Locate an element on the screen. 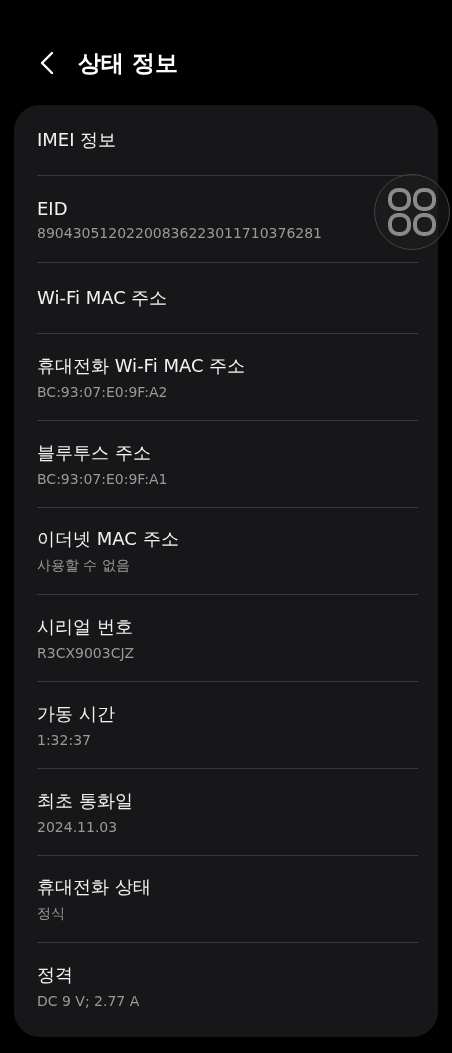 The width and height of the screenshot is (452, 1053). item-label: Wi-Fi MAC 주소 is located at coordinates (227, 298).